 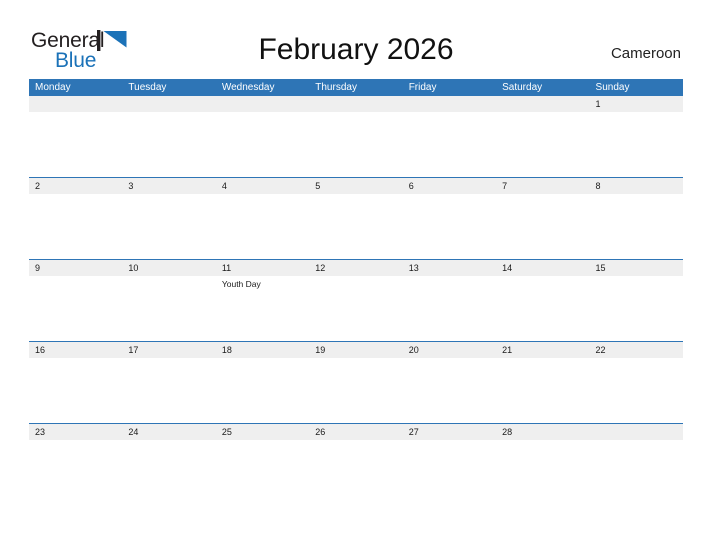 I want to click on day-number: 7, so click(x=542, y=186).